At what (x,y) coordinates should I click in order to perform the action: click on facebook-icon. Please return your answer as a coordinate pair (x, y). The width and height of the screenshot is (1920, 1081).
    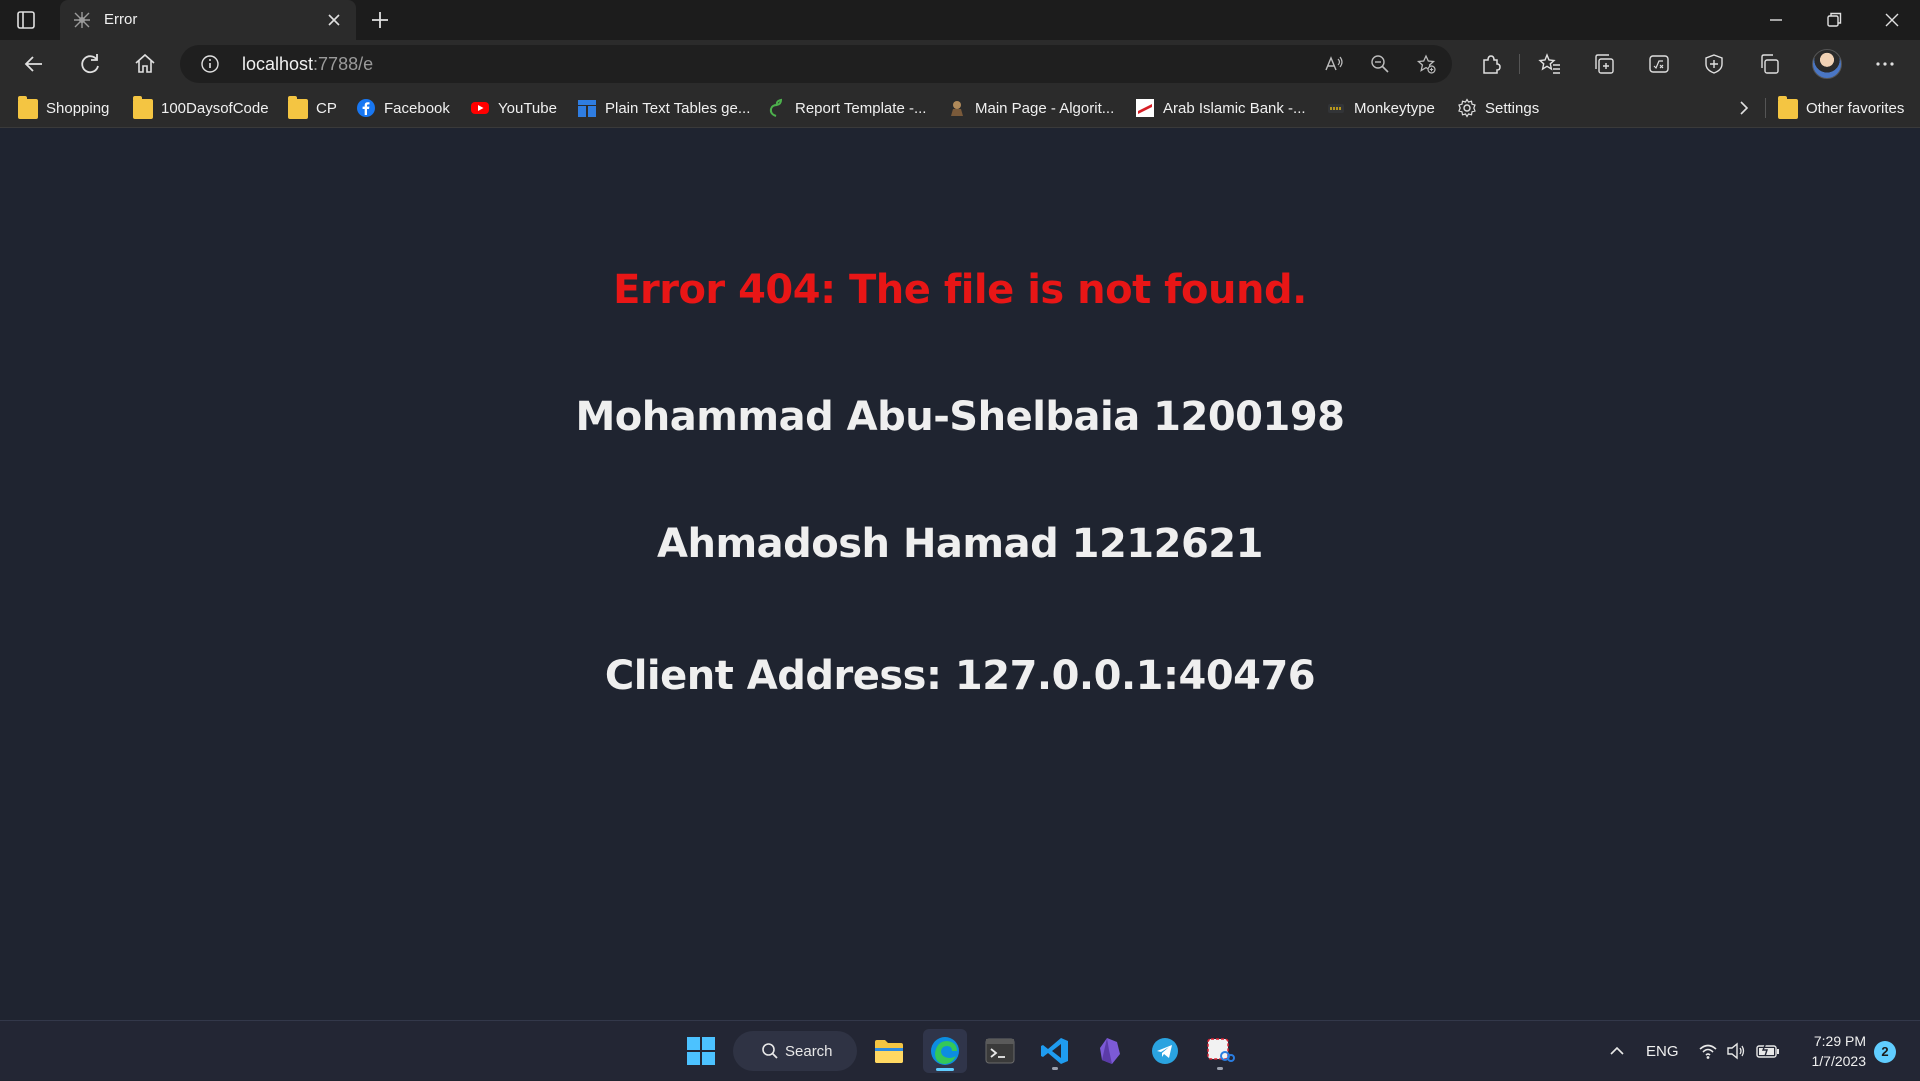
    Looking at the image, I should click on (366, 108).